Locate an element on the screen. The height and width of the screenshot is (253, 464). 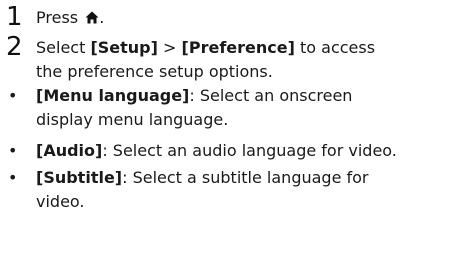
step-text-suffix: . is located at coordinates (102, 17).